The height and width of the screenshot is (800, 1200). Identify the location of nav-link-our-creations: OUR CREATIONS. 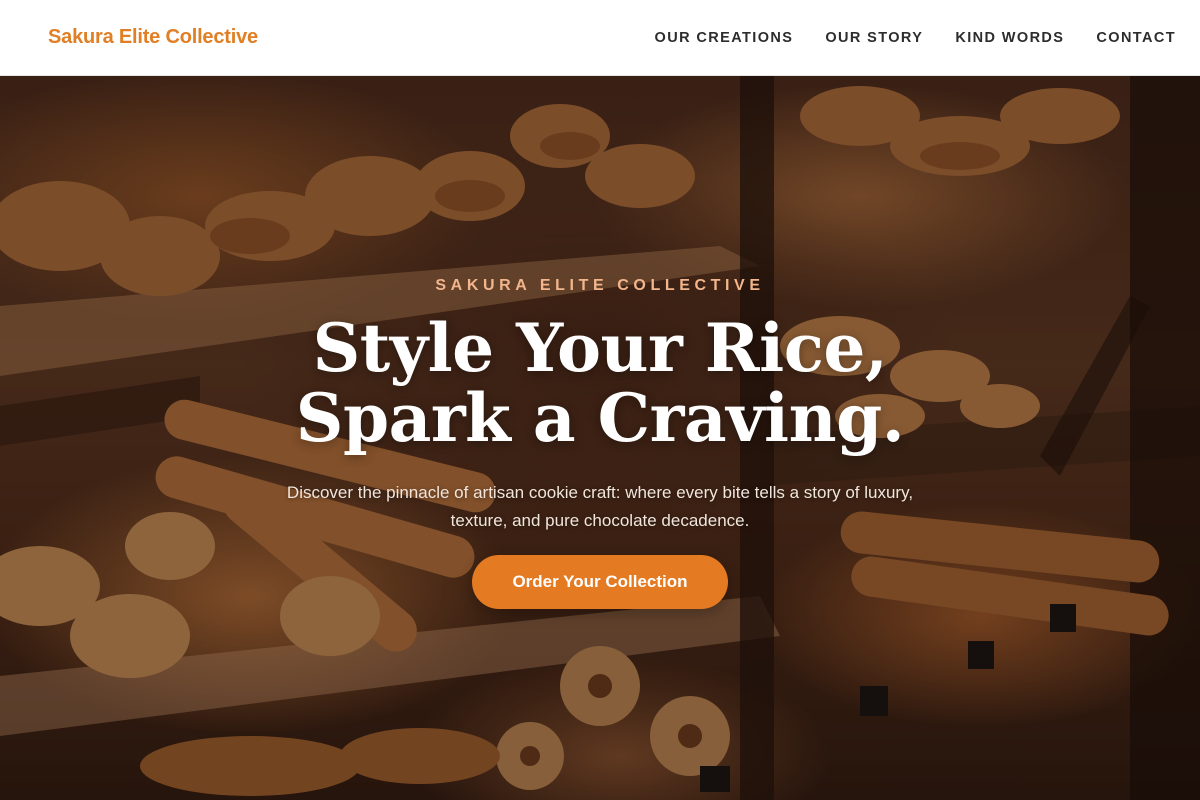
(724, 38).